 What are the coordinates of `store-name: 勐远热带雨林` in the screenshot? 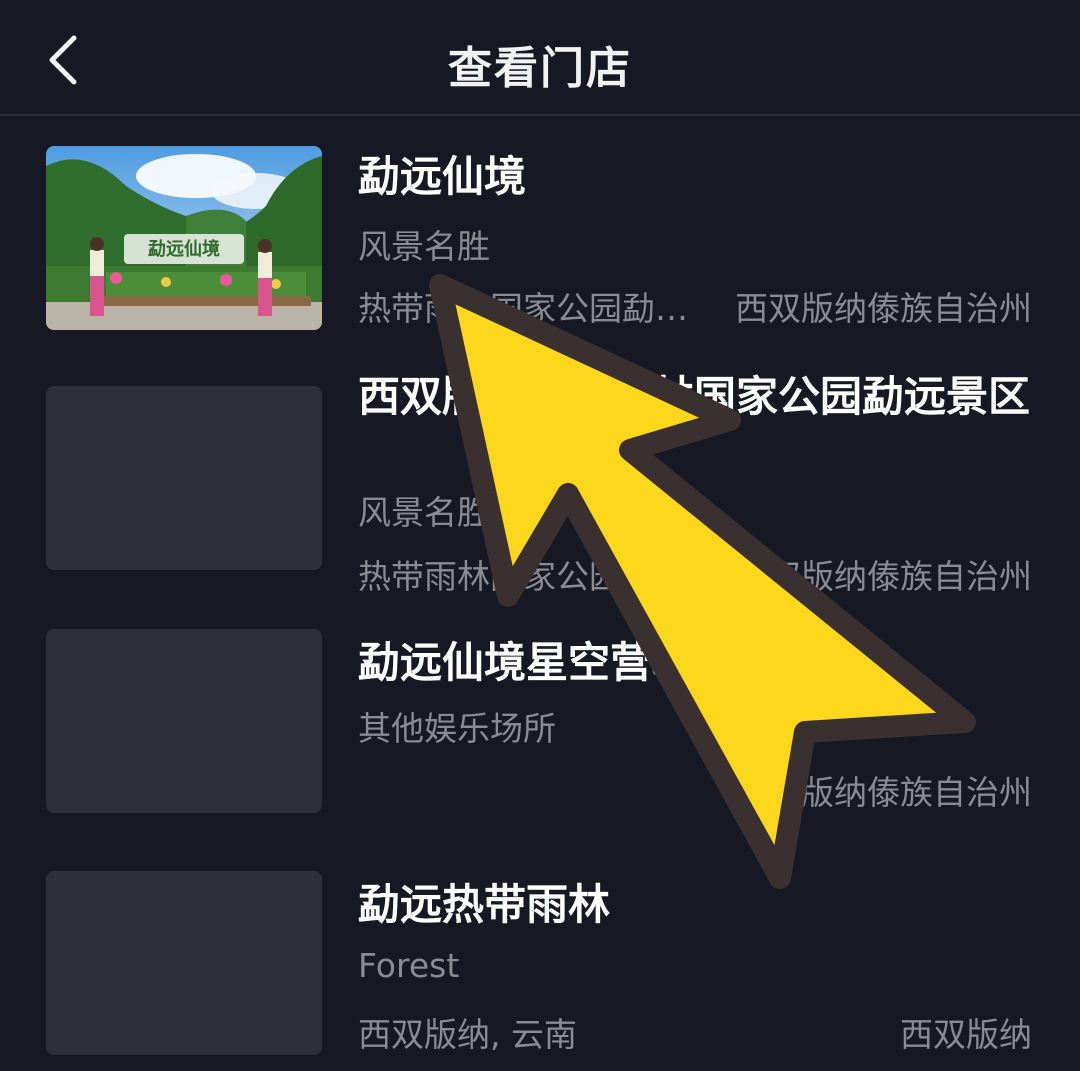 It's located at (484, 904).